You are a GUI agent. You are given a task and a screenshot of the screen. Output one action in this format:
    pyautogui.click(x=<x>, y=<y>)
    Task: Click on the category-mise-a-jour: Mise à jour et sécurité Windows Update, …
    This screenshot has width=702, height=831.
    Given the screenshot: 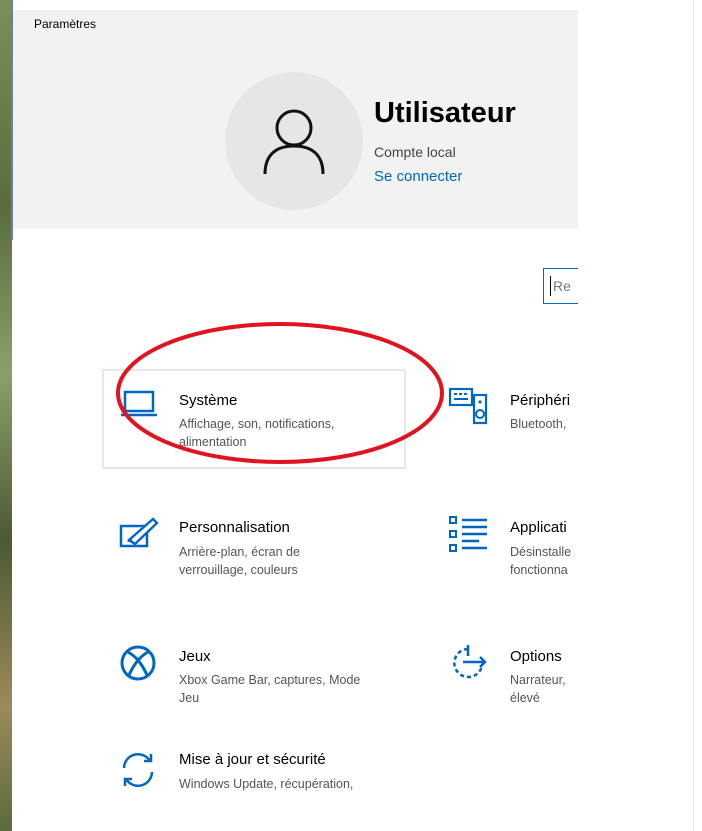 What is the action you would take?
    pyautogui.click(x=254, y=788)
    